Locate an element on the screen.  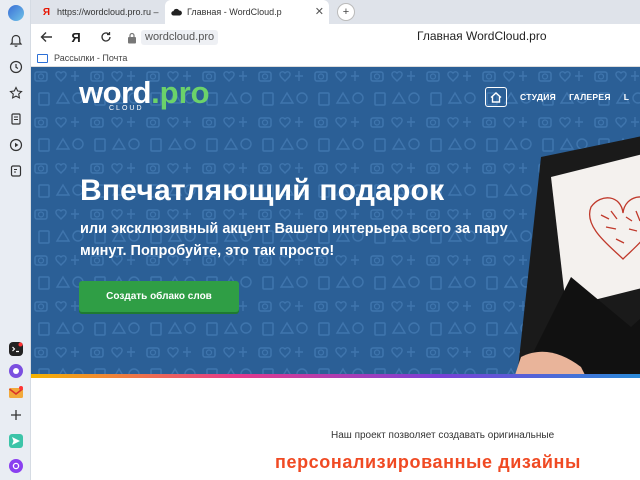
browser-logo-icon is located at coordinates (16, 13).